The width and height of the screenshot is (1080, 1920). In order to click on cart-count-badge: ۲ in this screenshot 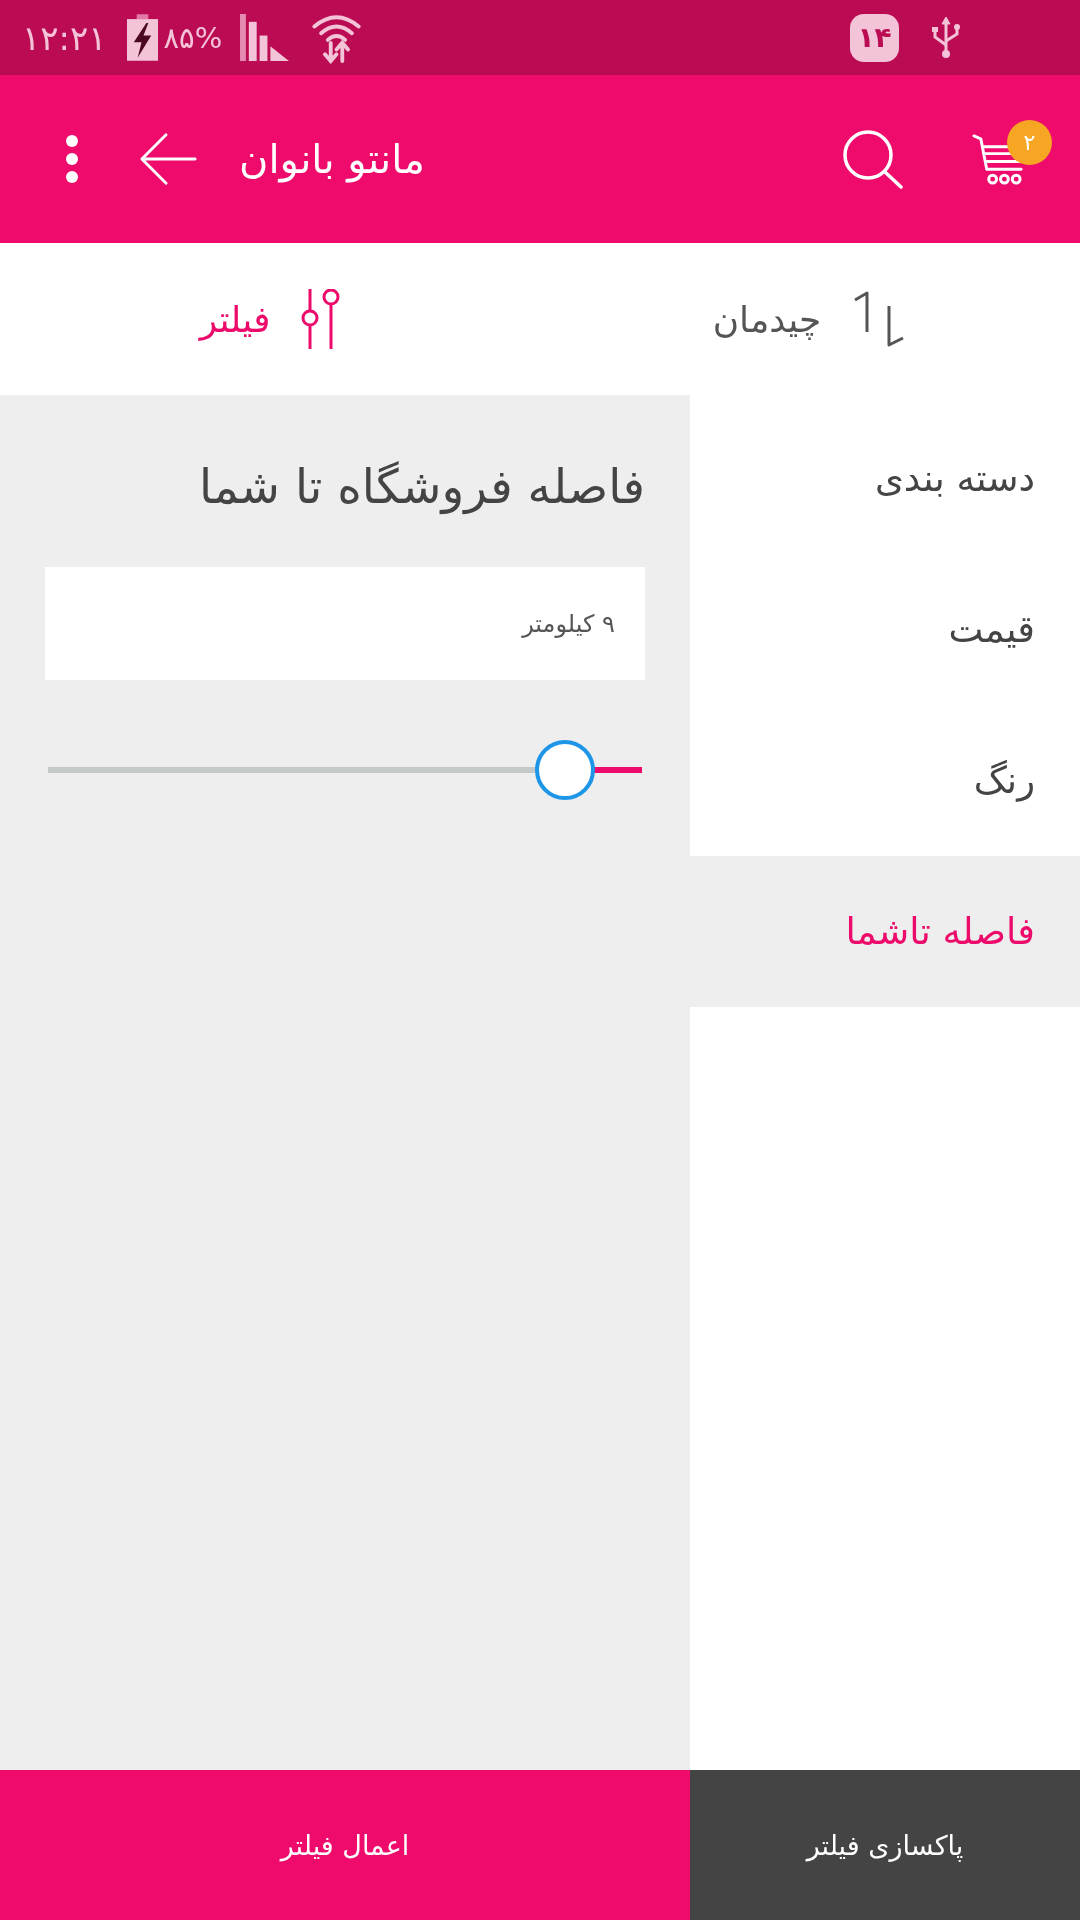, I will do `click(1029, 142)`.